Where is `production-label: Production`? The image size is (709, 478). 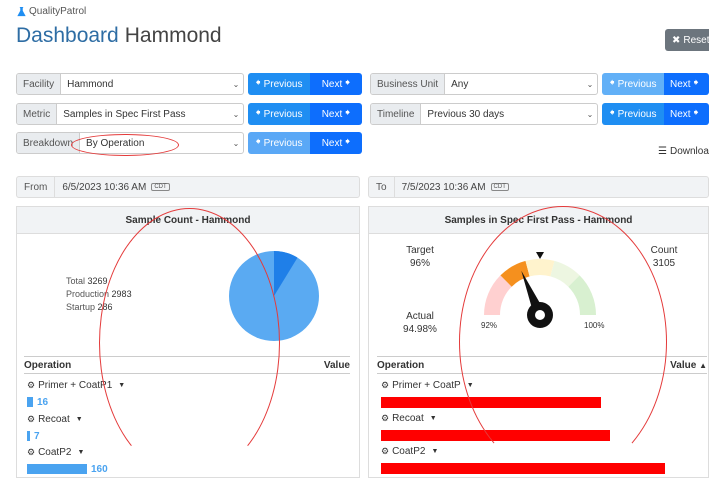
production-label: Production is located at coordinates (88, 294).